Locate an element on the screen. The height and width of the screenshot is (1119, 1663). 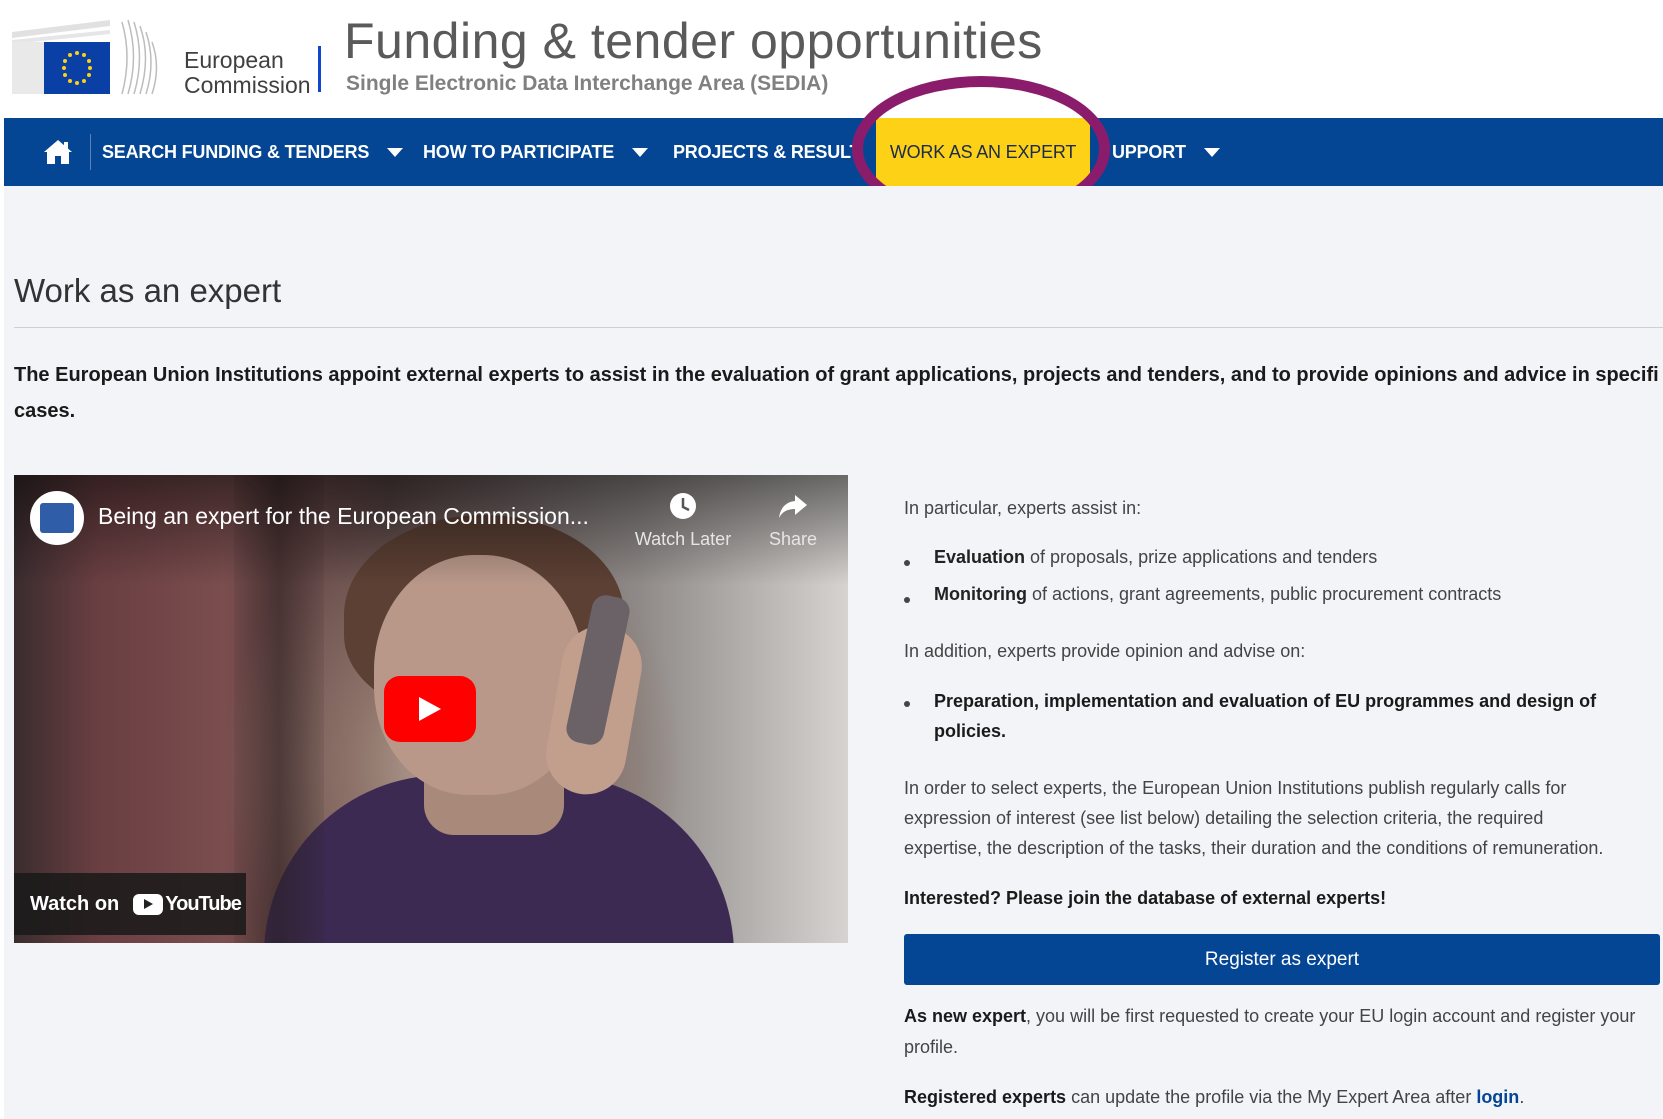
registered-end: . is located at coordinates (1522, 1097).